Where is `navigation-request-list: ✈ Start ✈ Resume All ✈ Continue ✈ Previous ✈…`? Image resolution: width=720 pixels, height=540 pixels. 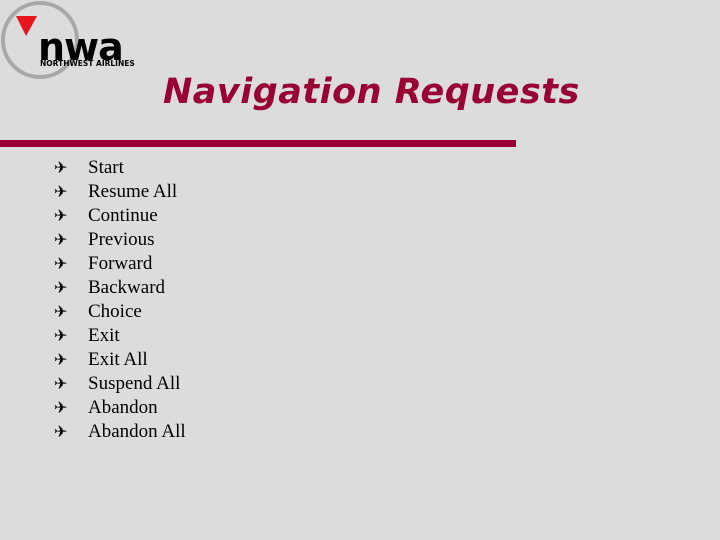
navigation-request-list: ✈ Start ✈ Resume All ✈ Continue ✈ Previous ✈… is located at coordinates (120, 300).